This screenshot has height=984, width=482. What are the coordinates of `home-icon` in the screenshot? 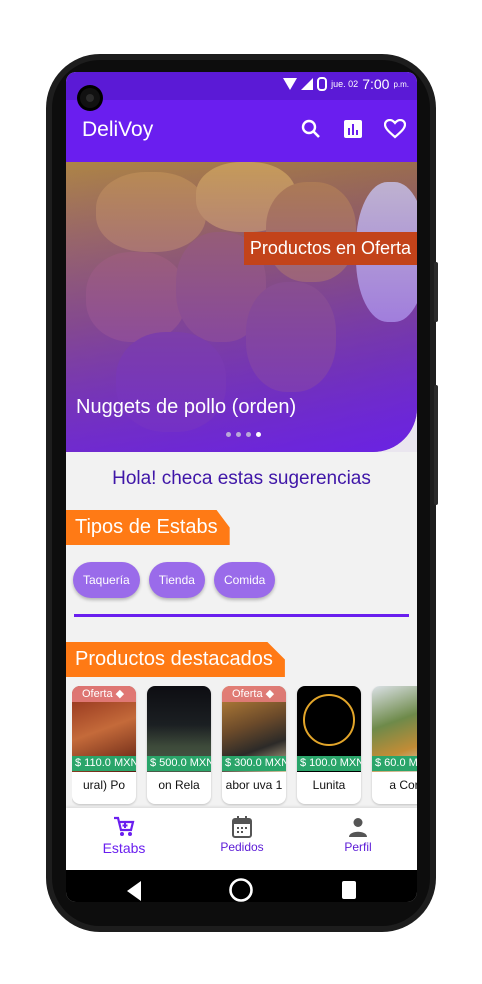 It's located at (241, 889).